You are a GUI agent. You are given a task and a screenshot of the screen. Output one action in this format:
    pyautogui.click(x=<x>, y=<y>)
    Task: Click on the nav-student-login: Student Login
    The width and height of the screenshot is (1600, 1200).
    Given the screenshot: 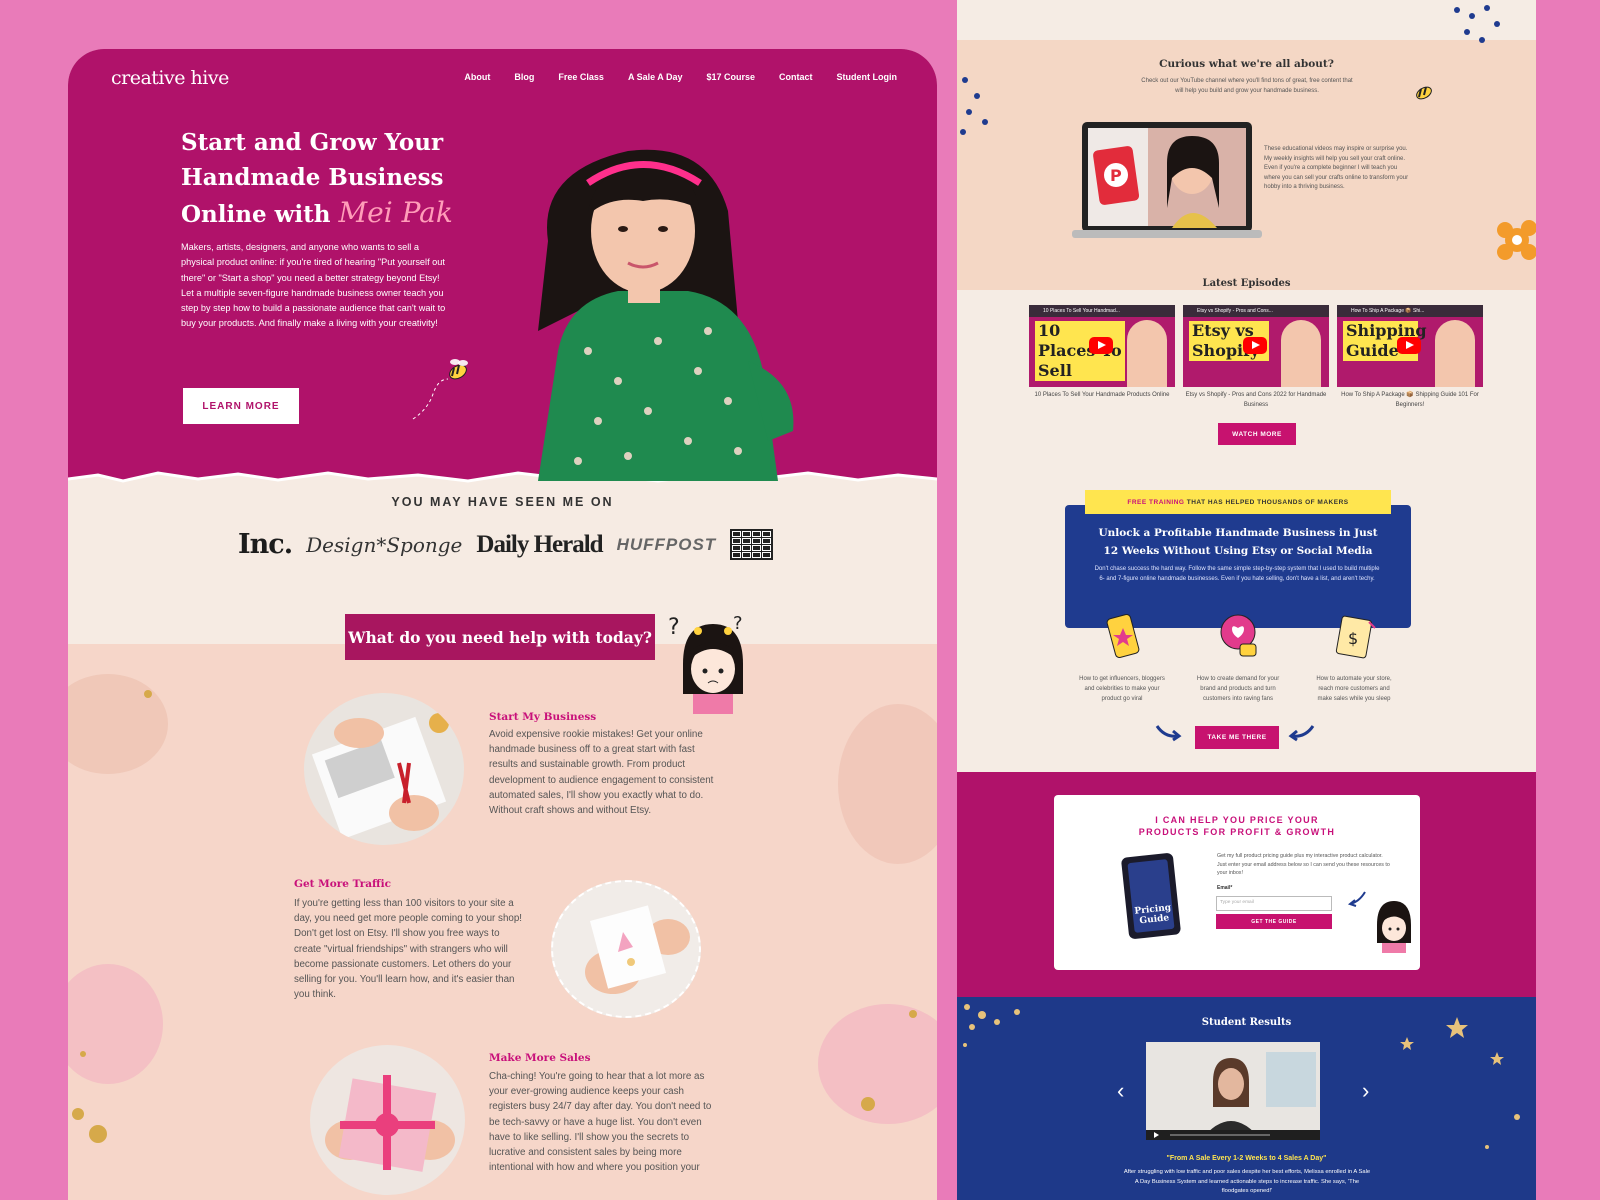 What is the action you would take?
    pyautogui.click(x=867, y=77)
    